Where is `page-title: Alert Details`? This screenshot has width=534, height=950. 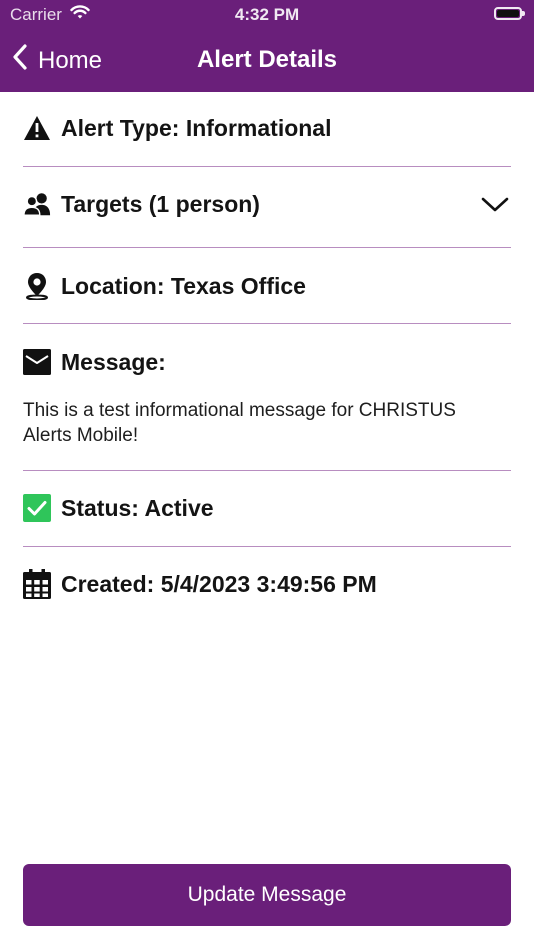
page-title: Alert Details is located at coordinates (267, 59).